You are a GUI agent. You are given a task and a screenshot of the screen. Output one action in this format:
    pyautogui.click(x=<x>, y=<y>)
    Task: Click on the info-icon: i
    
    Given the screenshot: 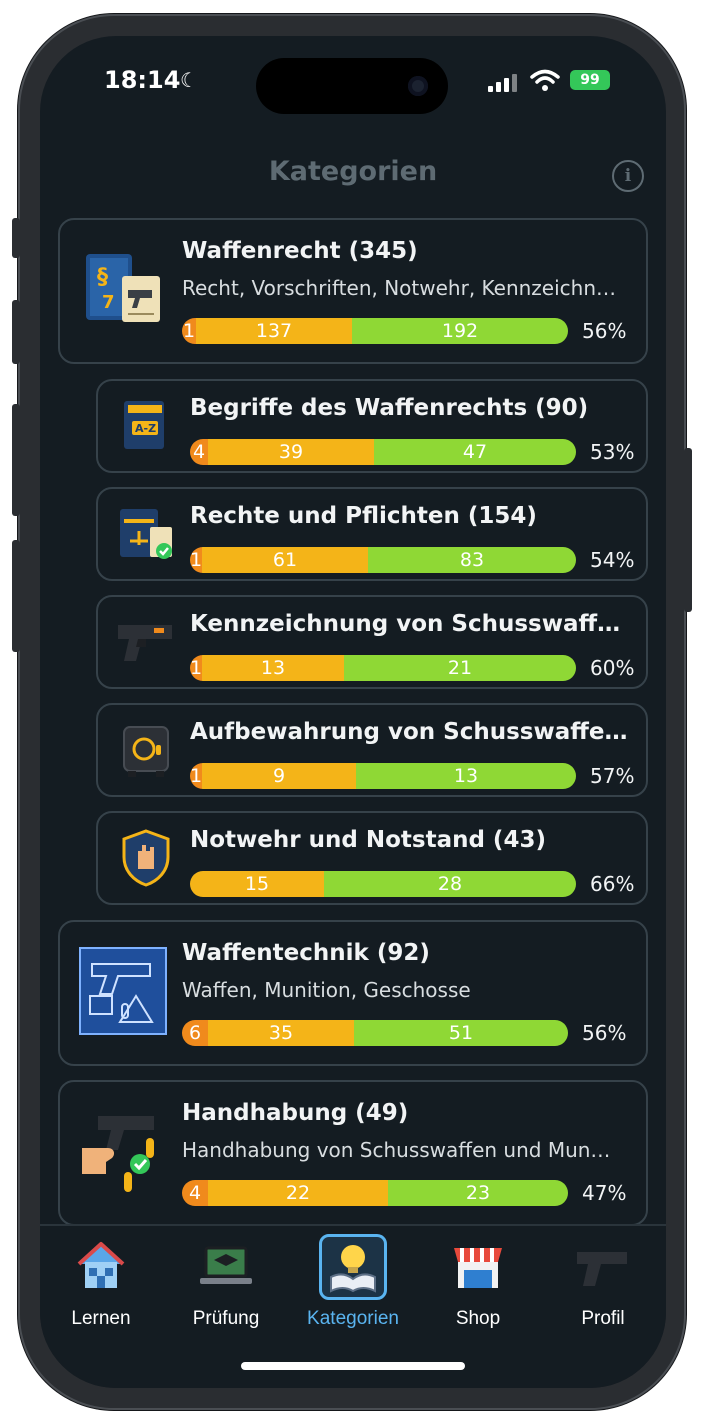 What is the action you would take?
    pyautogui.click(x=628, y=176)
    